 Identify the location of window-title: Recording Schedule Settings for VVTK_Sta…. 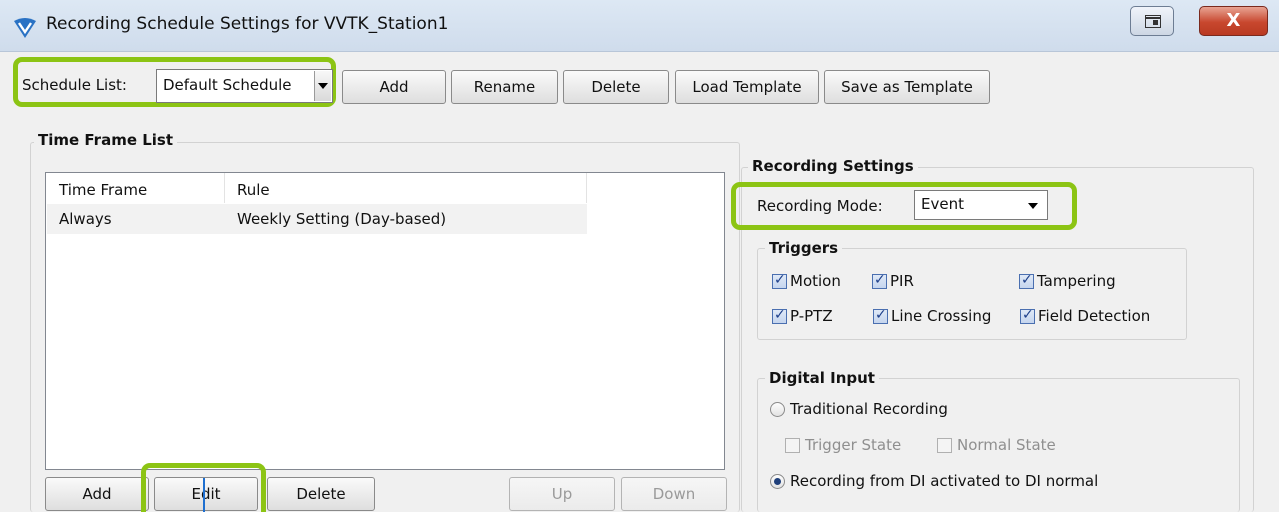
(247, 24).